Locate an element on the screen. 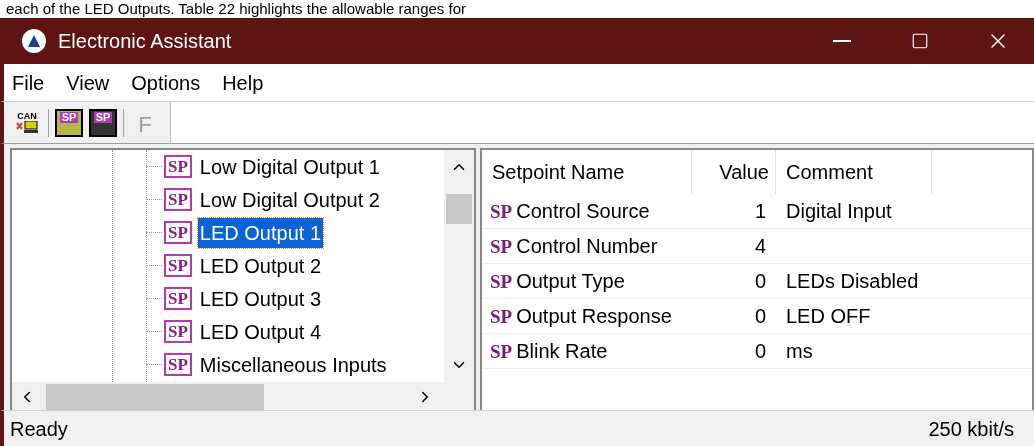  horizontal-scrollbar is located at coordinates (243, 397).